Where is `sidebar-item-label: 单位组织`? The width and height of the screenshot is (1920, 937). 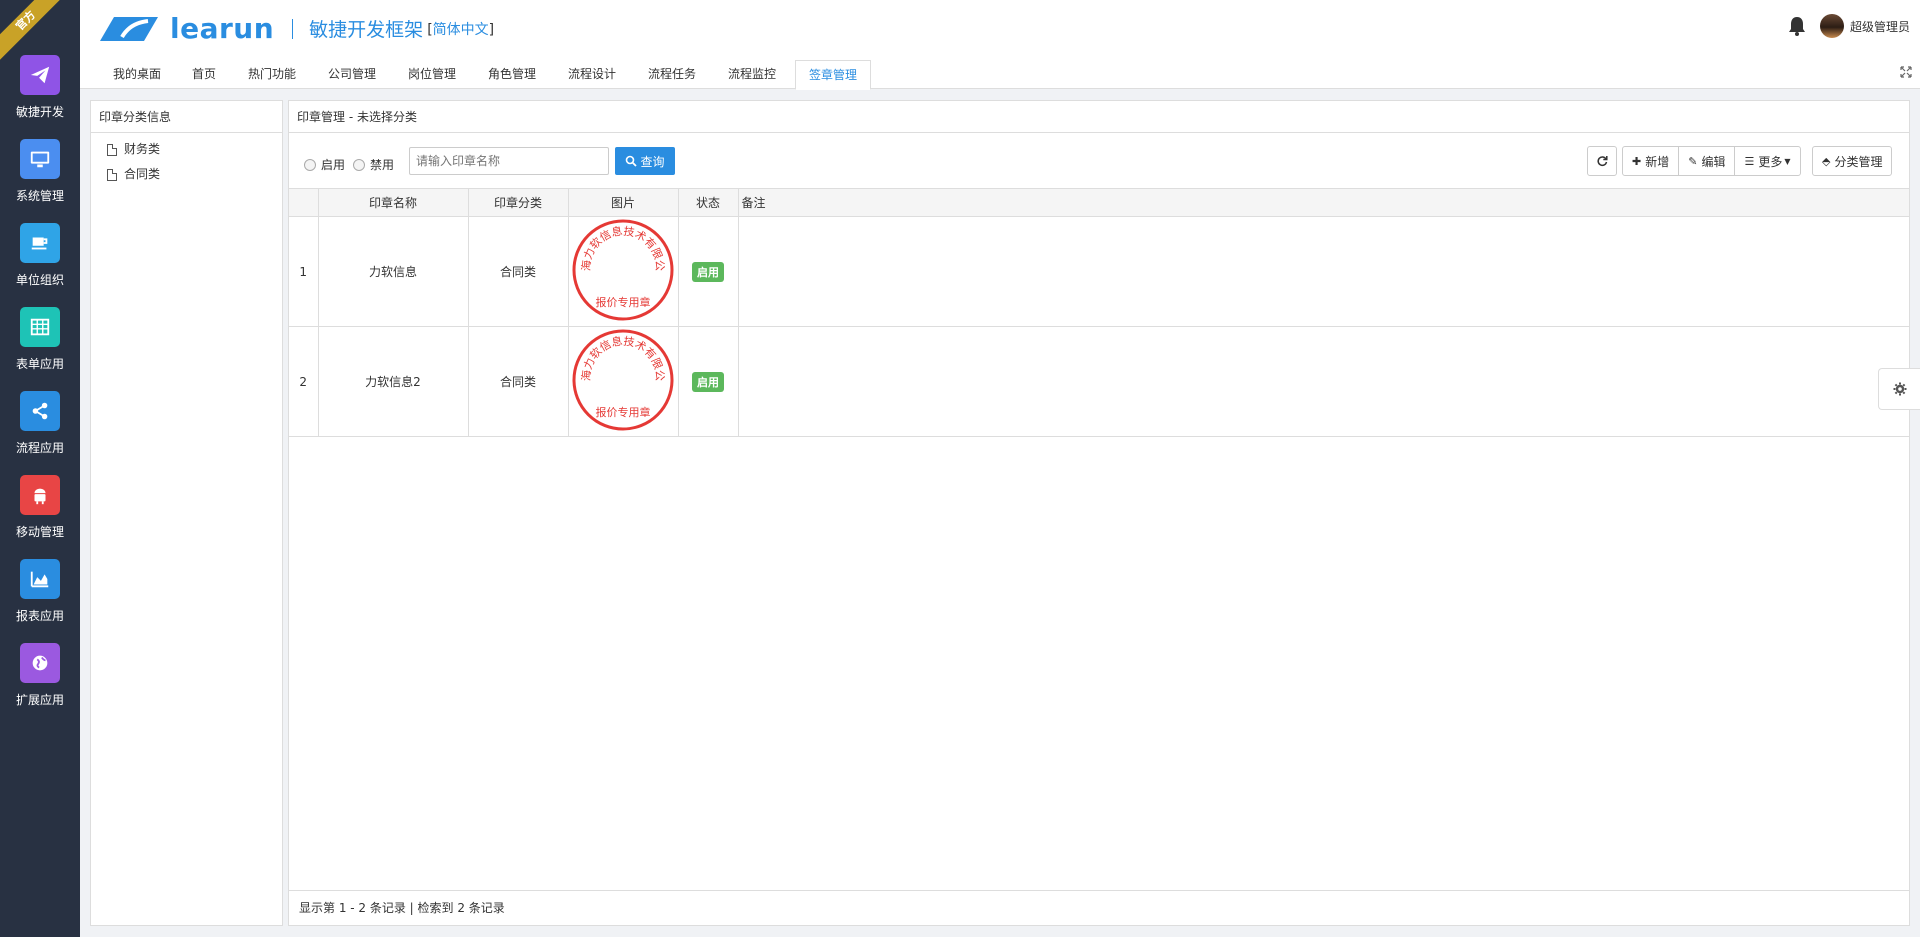
sidebar-item-label: 单位组织 is located at coordinates (39, 280).